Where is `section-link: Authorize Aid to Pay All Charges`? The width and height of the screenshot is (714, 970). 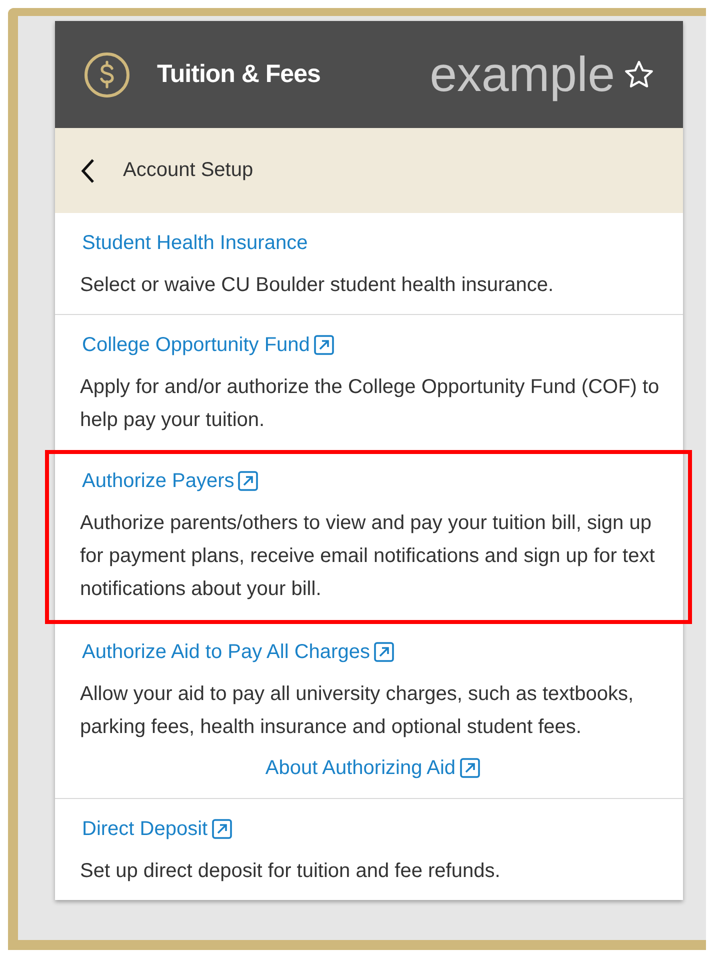
section-link: Authorize Aid to Pay All Charges is located at coordinates (226, 652).